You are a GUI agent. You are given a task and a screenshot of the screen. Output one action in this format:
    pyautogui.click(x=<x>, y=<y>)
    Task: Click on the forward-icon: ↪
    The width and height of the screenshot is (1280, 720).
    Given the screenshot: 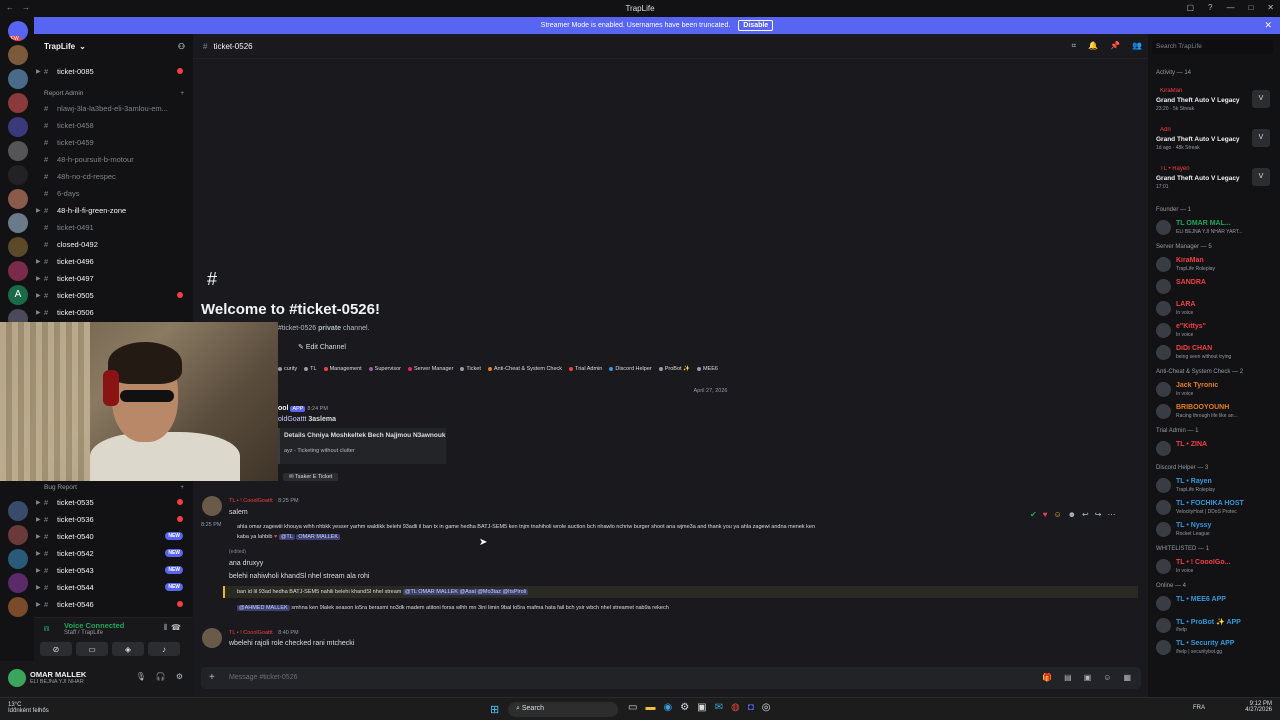 What is the action you would take?
    pyautogui.click(x=1098, y=514)
    